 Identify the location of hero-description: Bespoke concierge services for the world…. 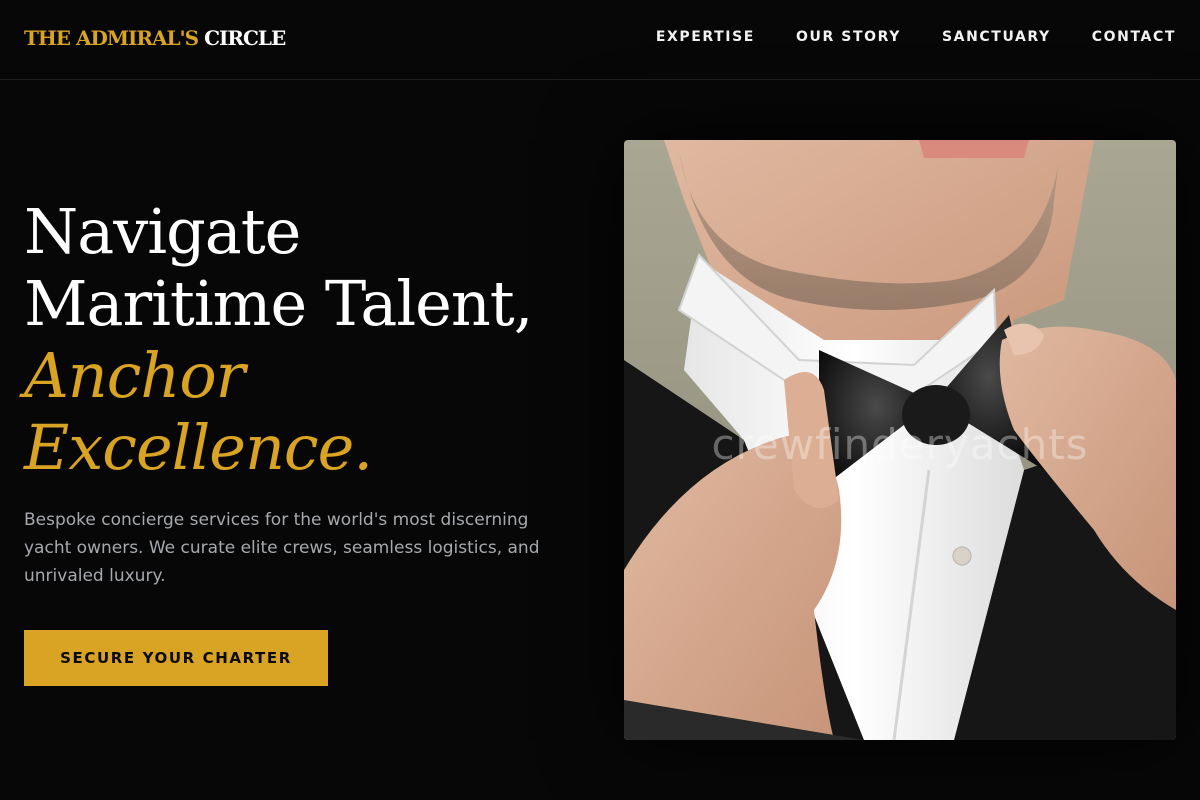
(282, 548).